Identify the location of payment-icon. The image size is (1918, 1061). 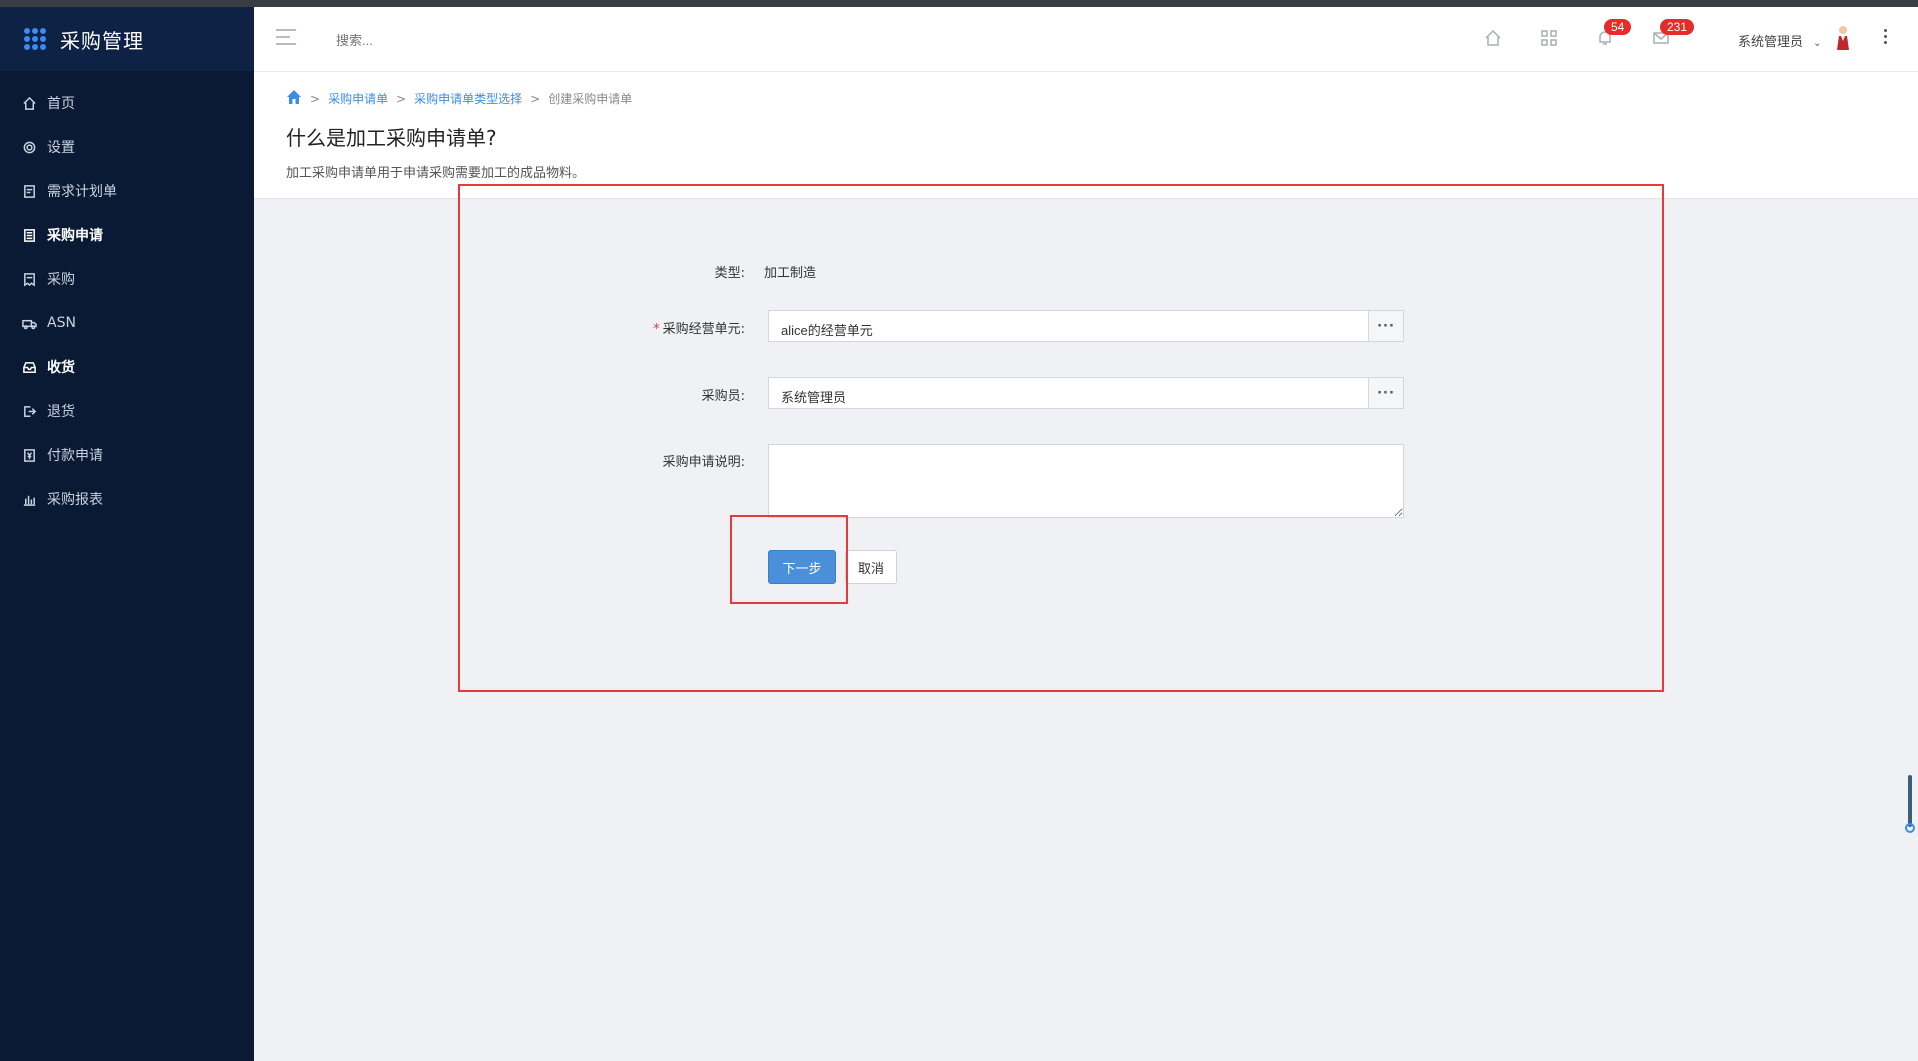
(29, 455).